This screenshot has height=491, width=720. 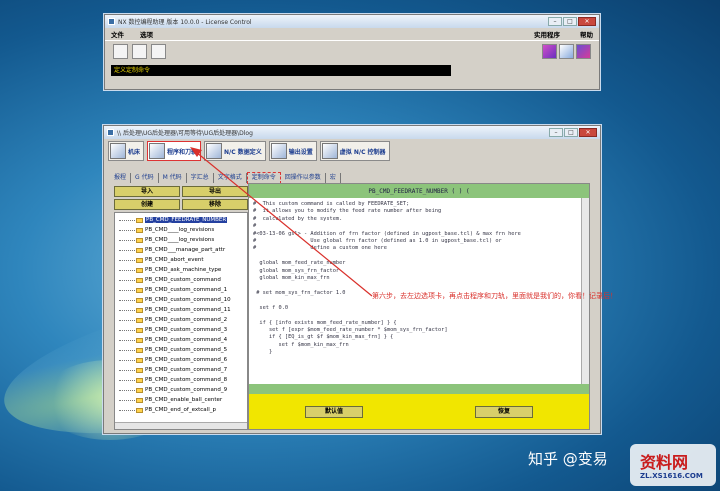 I want to click on watermark: 知乎 @变易, so click(x=568, y=458).